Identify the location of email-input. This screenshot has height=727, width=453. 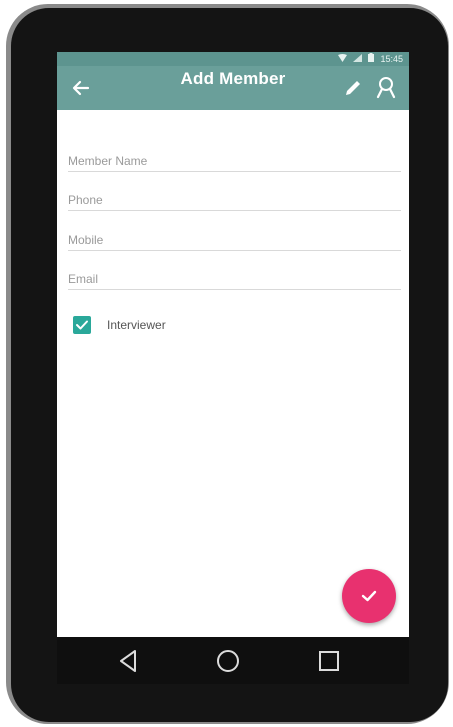
(234, 279).